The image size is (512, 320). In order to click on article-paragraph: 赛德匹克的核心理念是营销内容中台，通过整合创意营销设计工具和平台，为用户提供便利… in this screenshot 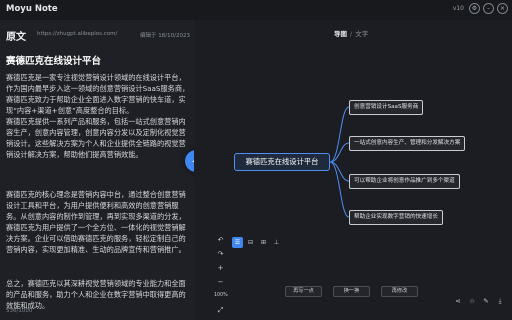, I will do `click(96, 222)`.